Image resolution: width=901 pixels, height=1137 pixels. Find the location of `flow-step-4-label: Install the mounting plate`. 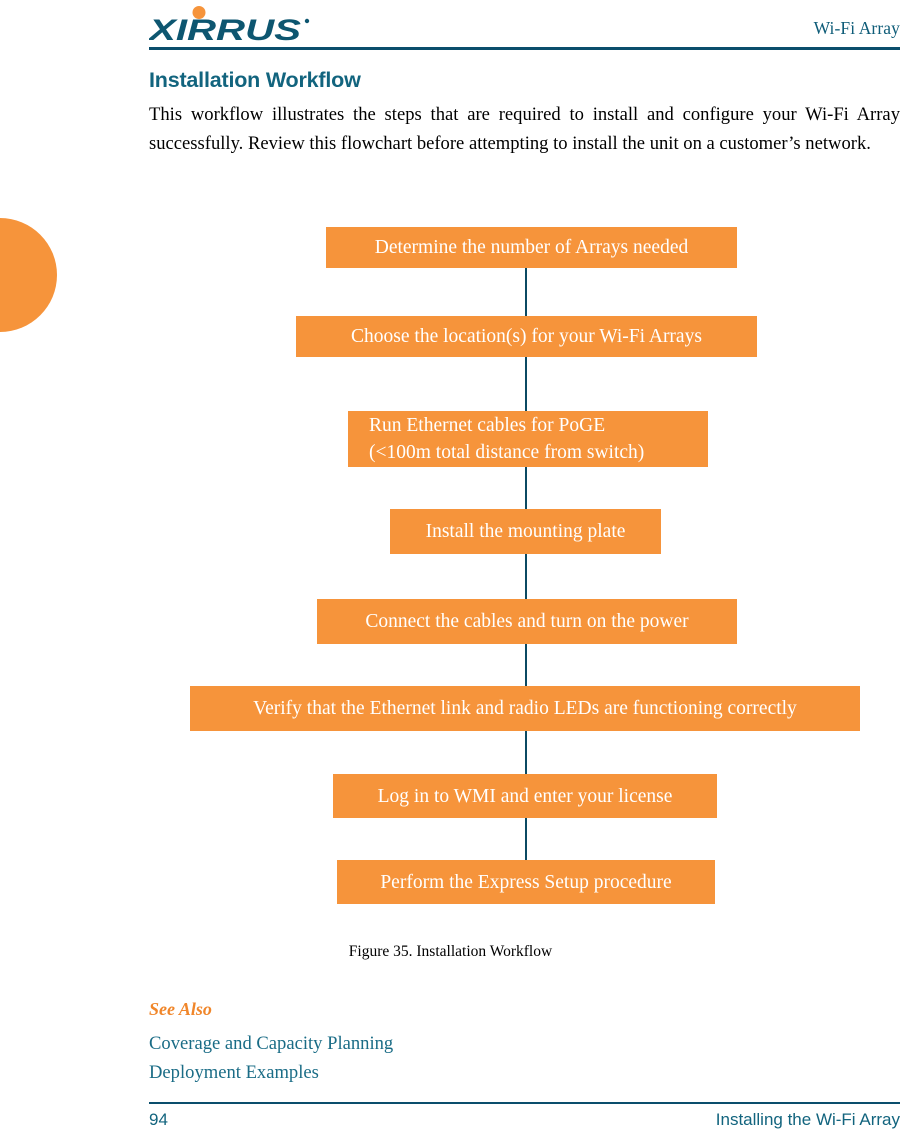

flow-step-4-label: Install the mounting plate is located at coordinates (525, 531).